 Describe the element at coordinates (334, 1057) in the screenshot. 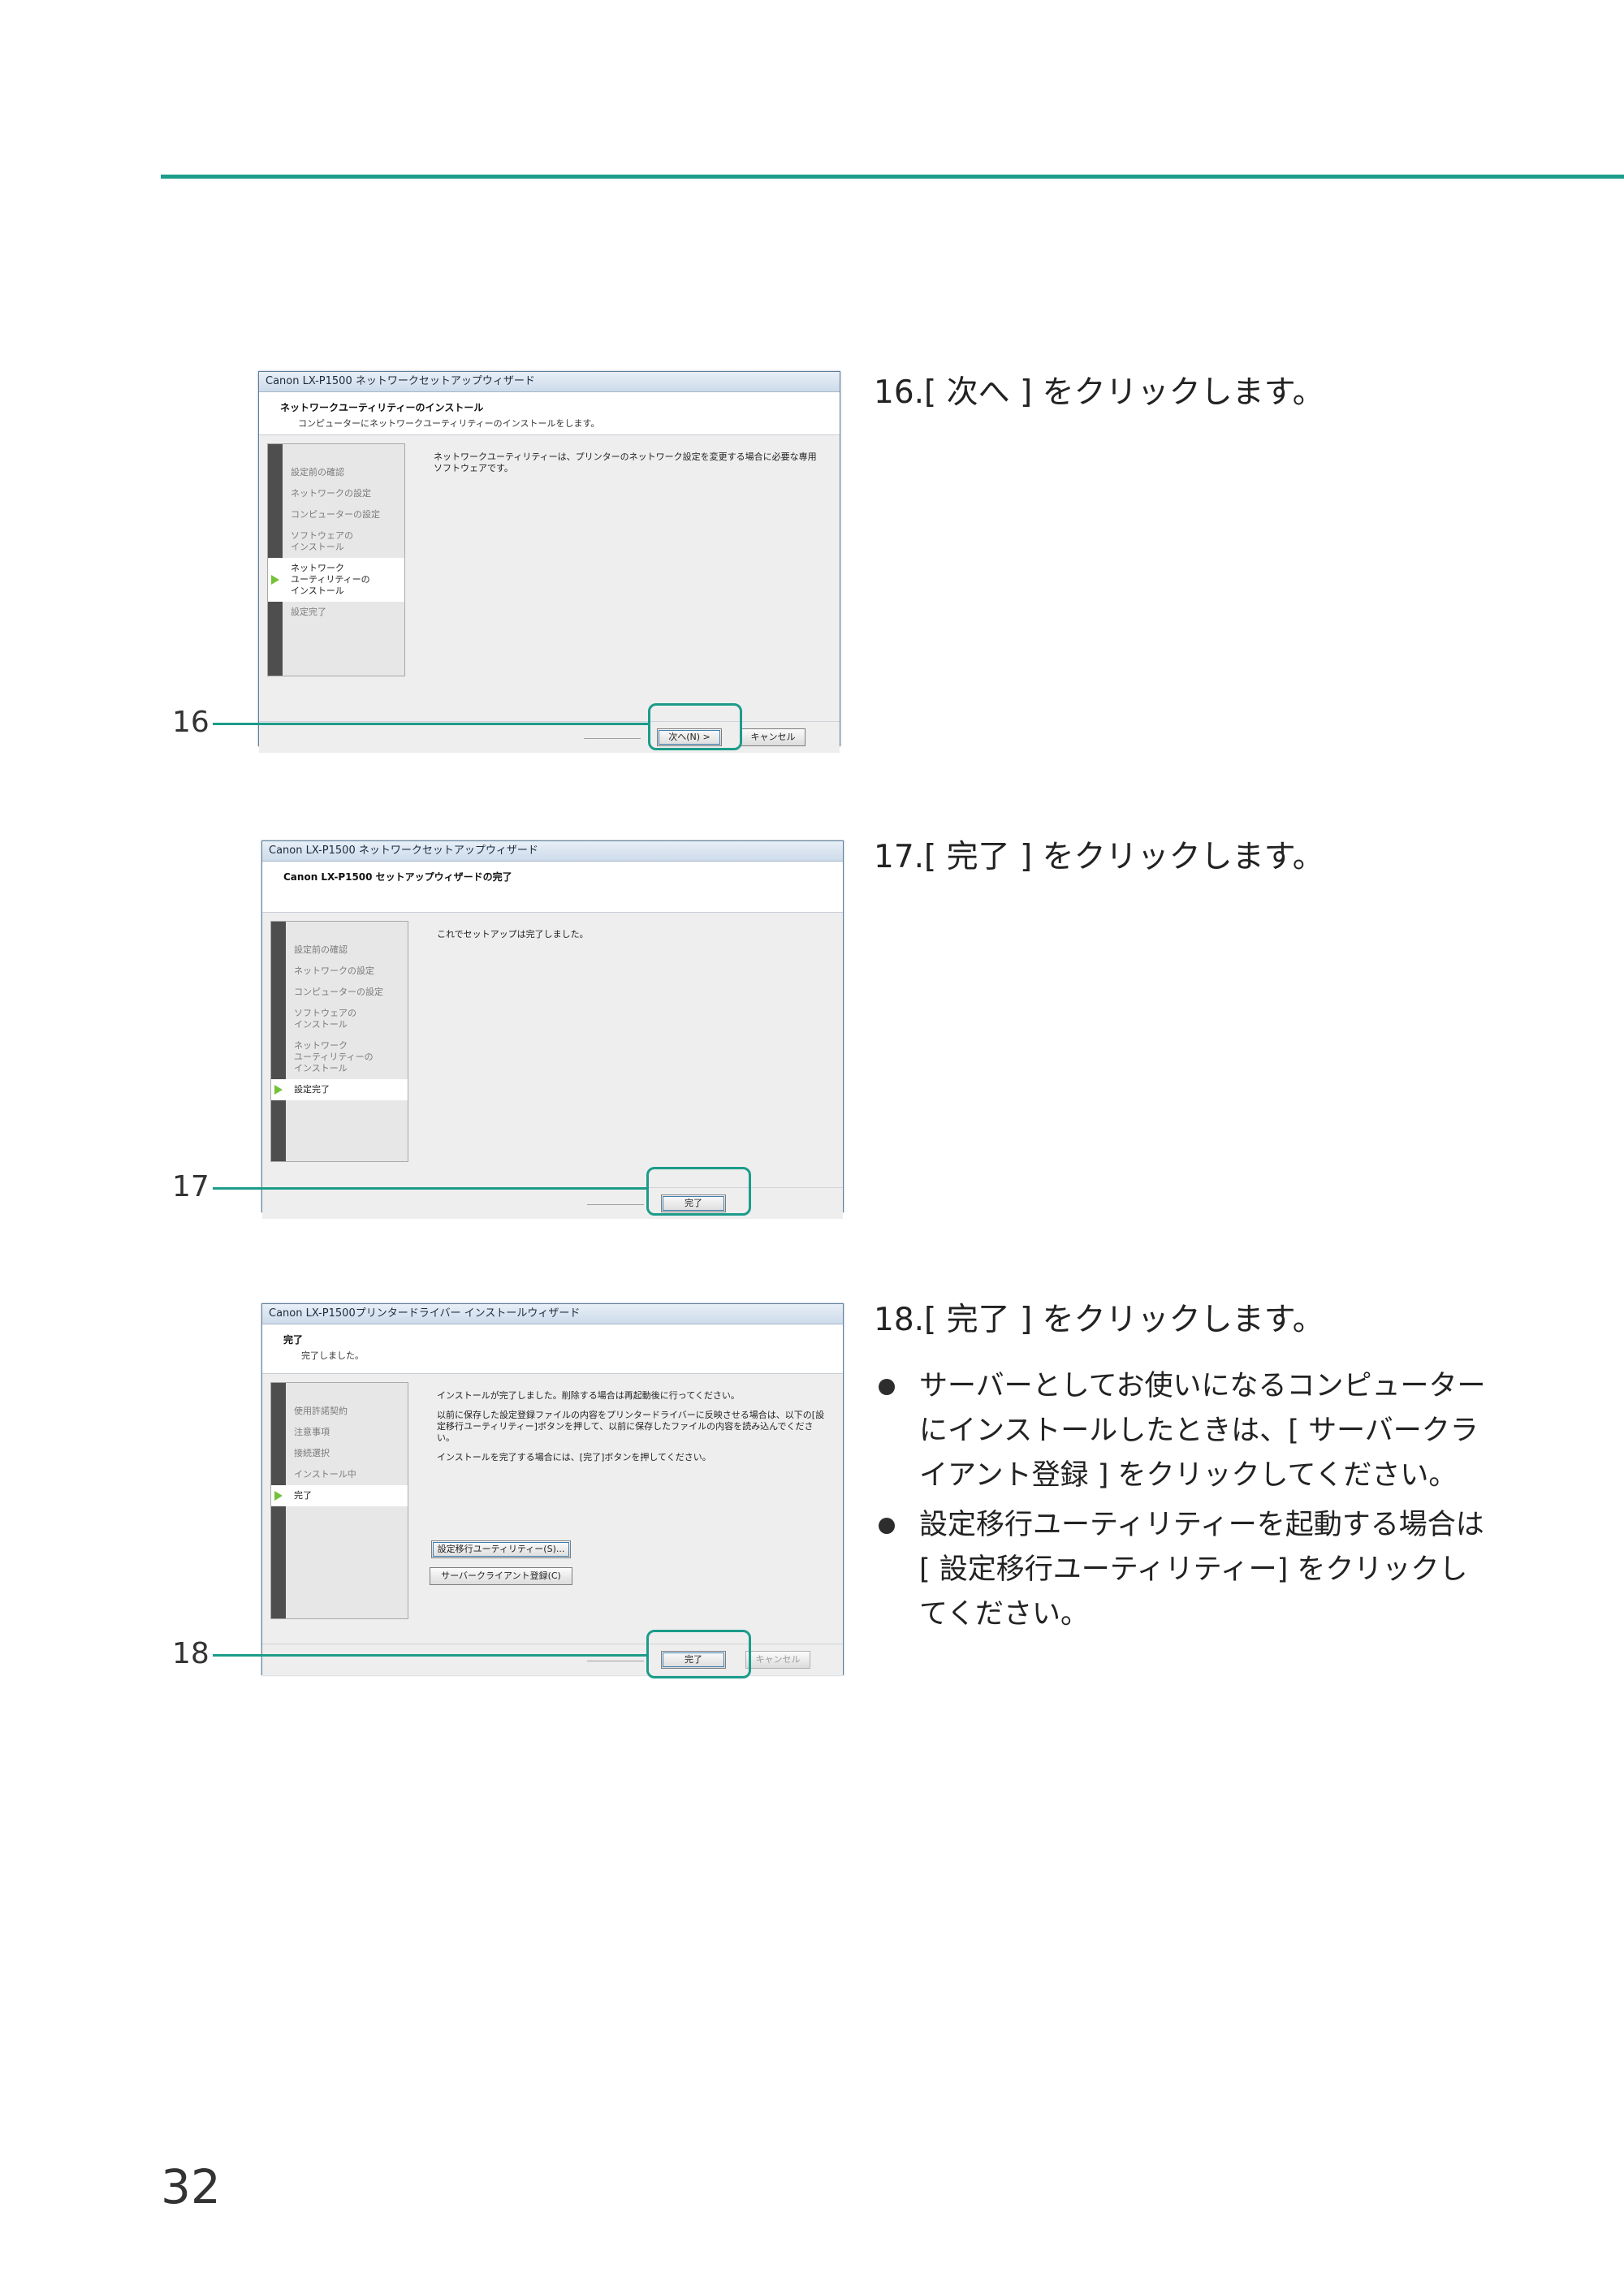

I see `step-item: ネットワーク ユーティリティーの インストール` at that location.